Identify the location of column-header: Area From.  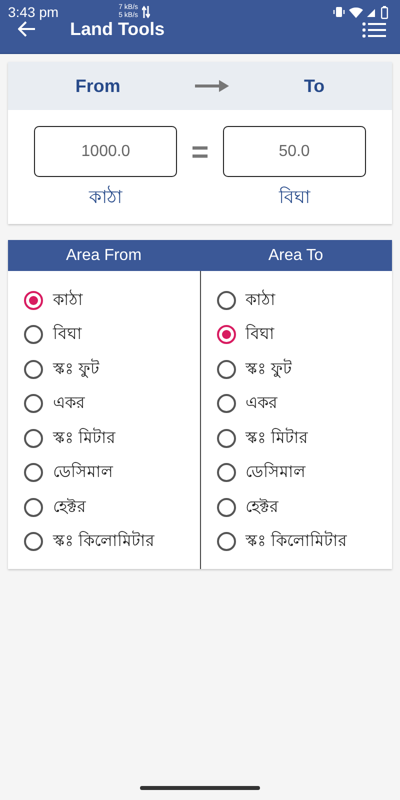
(104, 255).